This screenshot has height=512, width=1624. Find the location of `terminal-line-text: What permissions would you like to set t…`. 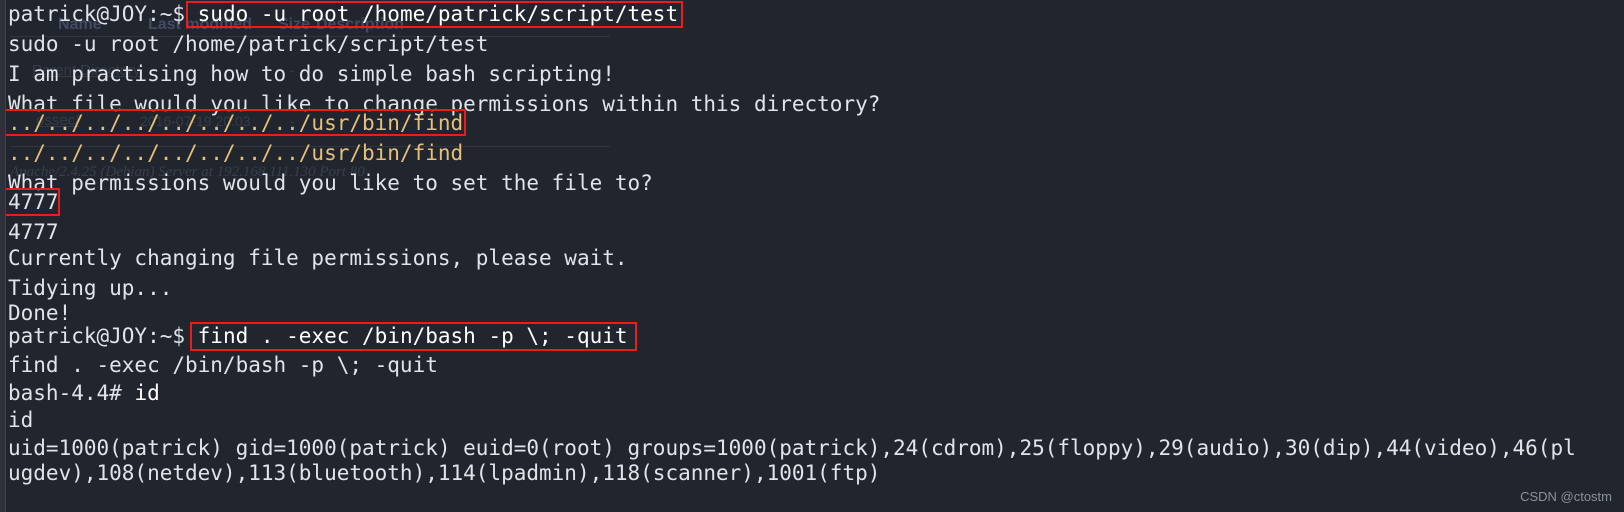

terminal-line-text: What permissions would you like to set t… is located at coordinates (330, 183).